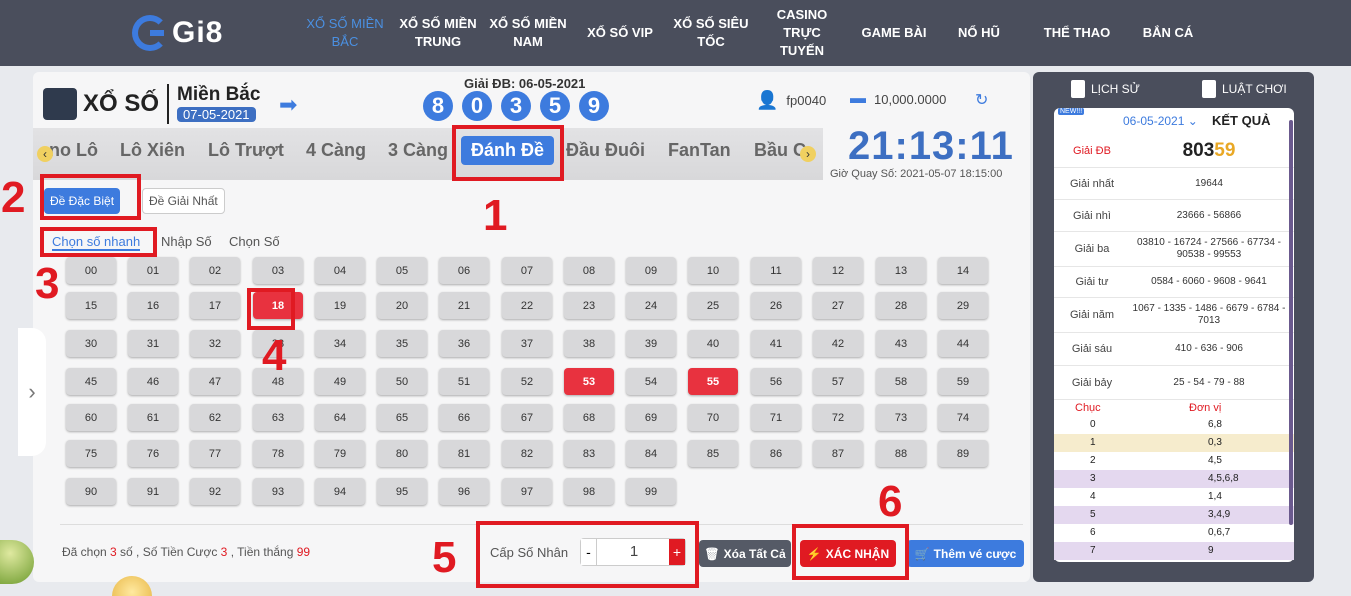  Describe the element at coordinates (288, 105) in the screenshot. I see `exit-icon: ➡` at that location.